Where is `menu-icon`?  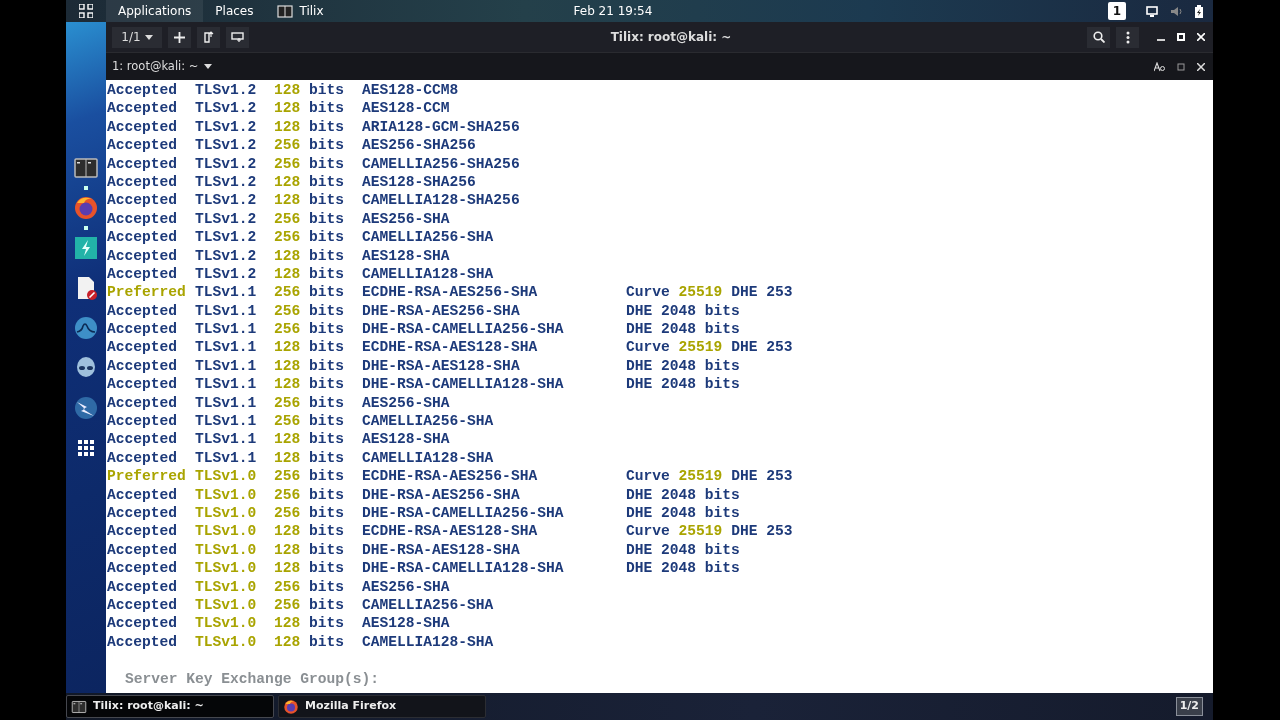
menu-icon is located at coordinates (1127, 37).